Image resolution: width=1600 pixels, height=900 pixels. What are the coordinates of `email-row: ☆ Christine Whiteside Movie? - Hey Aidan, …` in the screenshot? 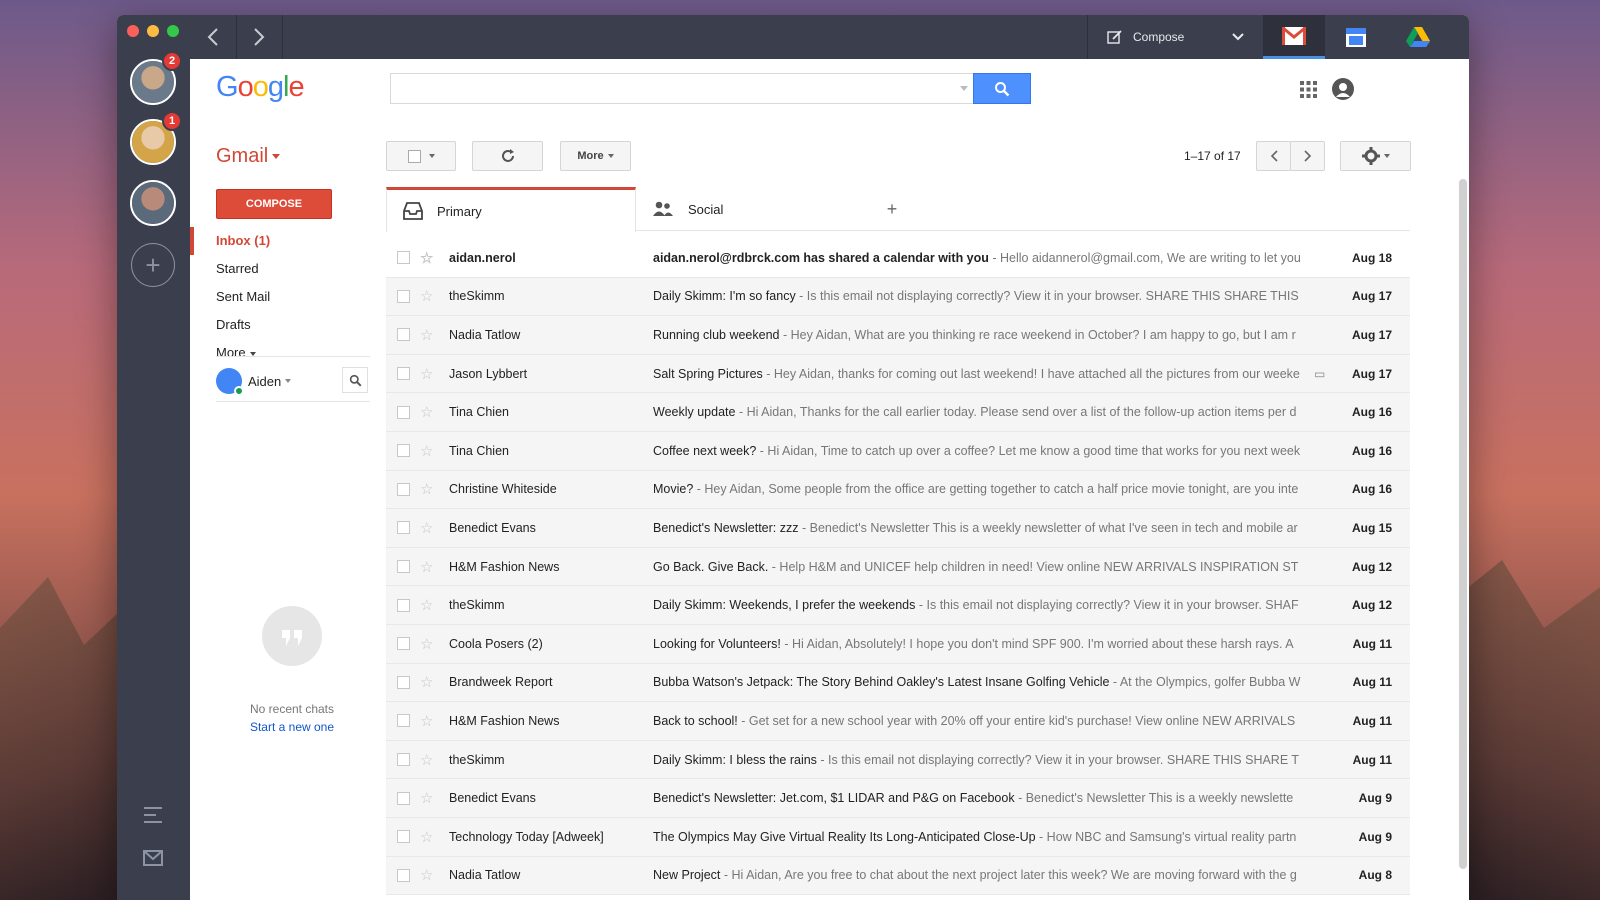 It's located at (898, 490).